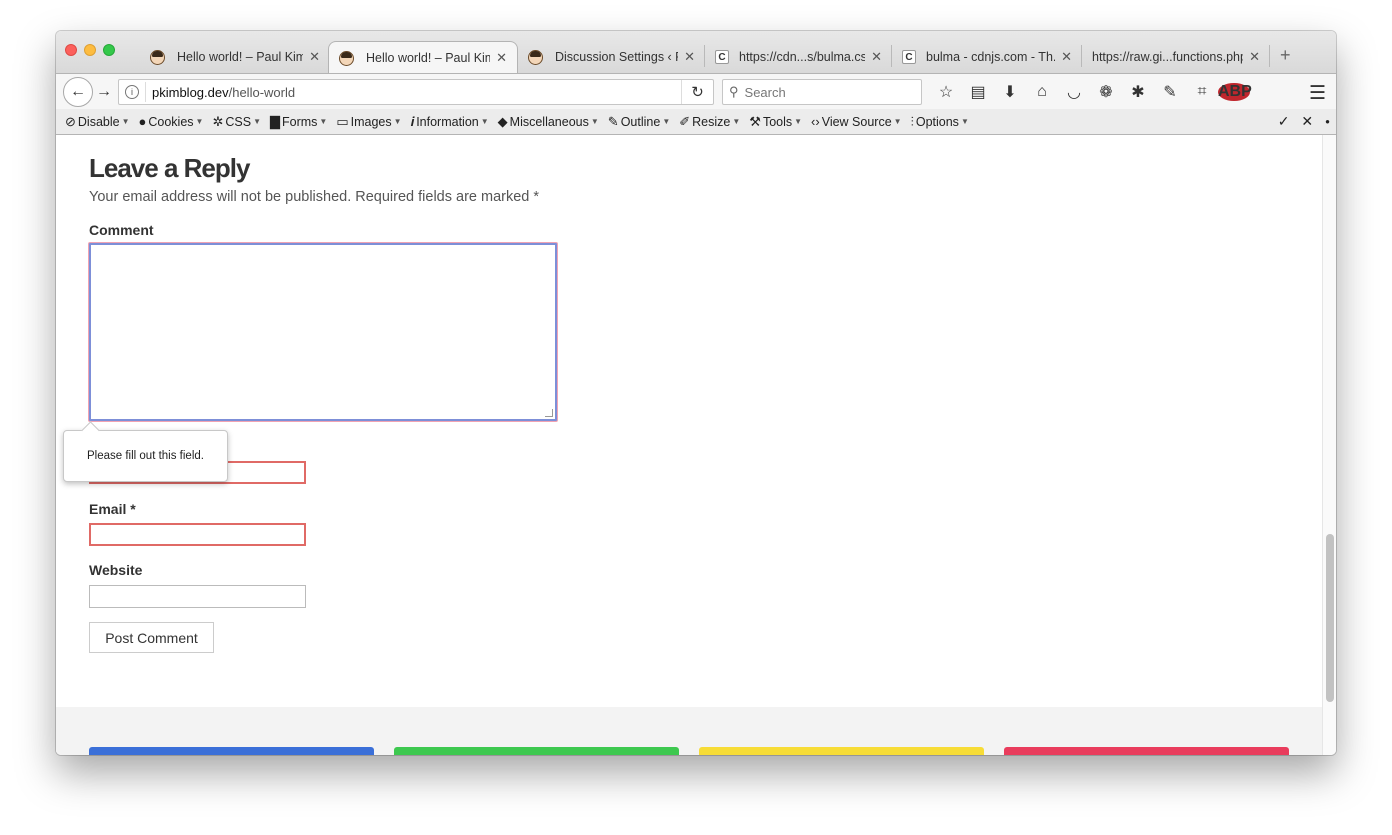 The height and width of the screenshot is (835, 1392). I want to click on pocket-icon: ◡, so click(1074, 92).